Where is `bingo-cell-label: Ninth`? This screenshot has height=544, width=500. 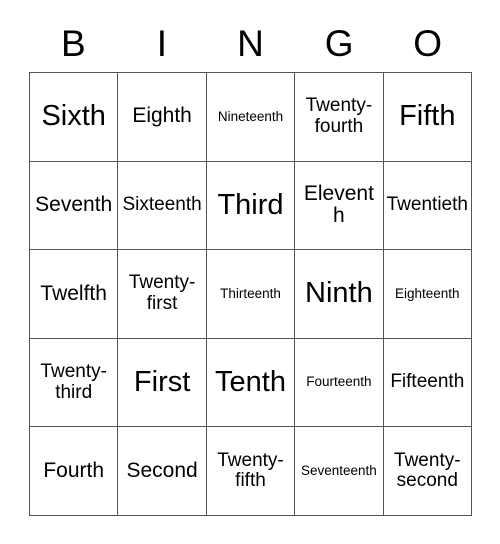
bingo-cell-label: Ninth is located at coordinates (339, 293).